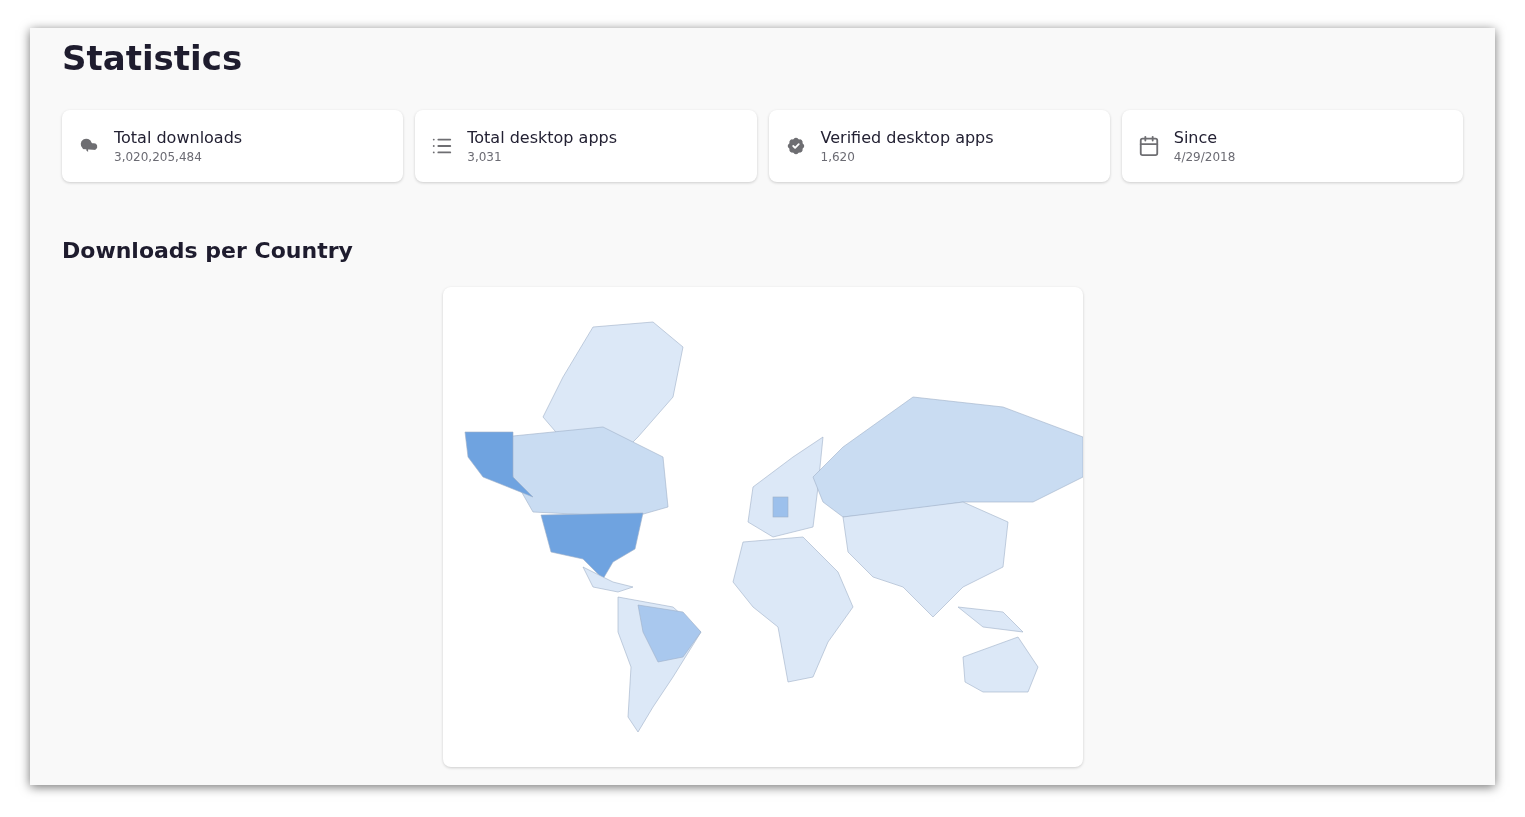 This screenshot has width=1525, height=817. What do you see at coordinates (1148, 146) in the screenshot?
I see `calendar-icon` at bounding box center [1148, 146].